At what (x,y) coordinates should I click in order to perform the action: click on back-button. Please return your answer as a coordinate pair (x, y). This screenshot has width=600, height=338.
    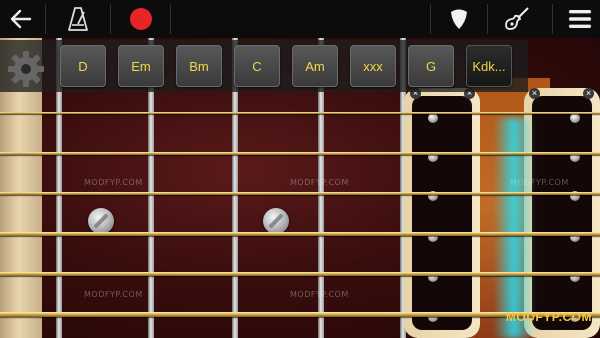
    Looking at the image, I should click on (21, 19).